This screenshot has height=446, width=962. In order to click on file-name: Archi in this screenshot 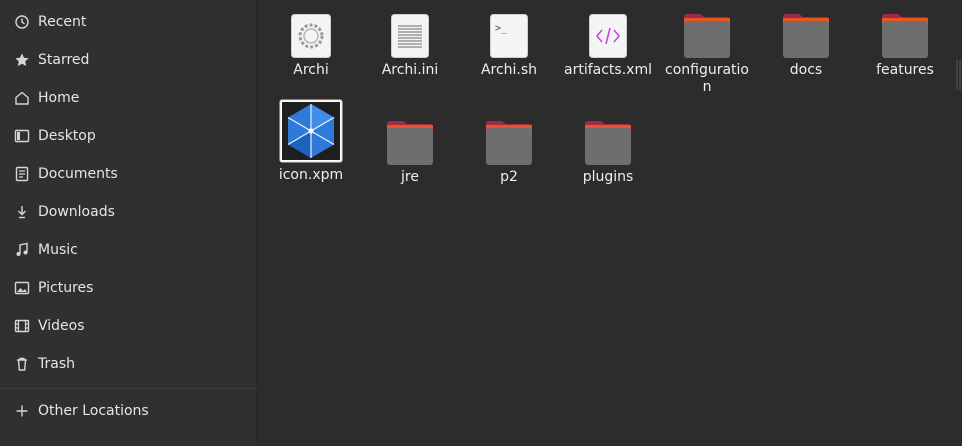, I will do `click(311, 70)`.